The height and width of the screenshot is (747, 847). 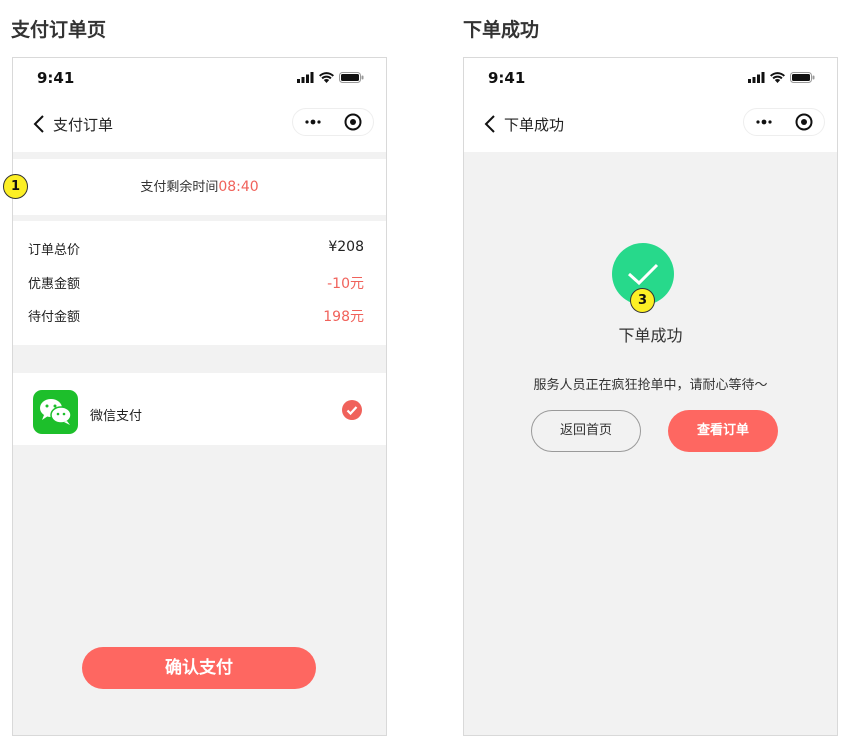 I want to click on amount-due-row: 待付金额 198元, so click(x=196, y=315).